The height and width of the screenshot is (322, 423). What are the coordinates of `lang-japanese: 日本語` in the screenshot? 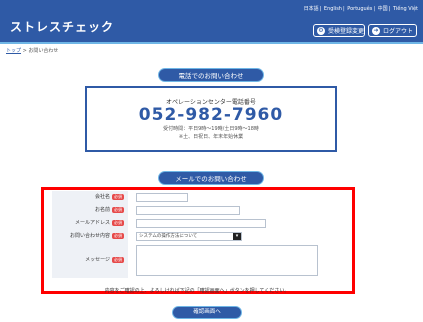 It's located at (311, 9).